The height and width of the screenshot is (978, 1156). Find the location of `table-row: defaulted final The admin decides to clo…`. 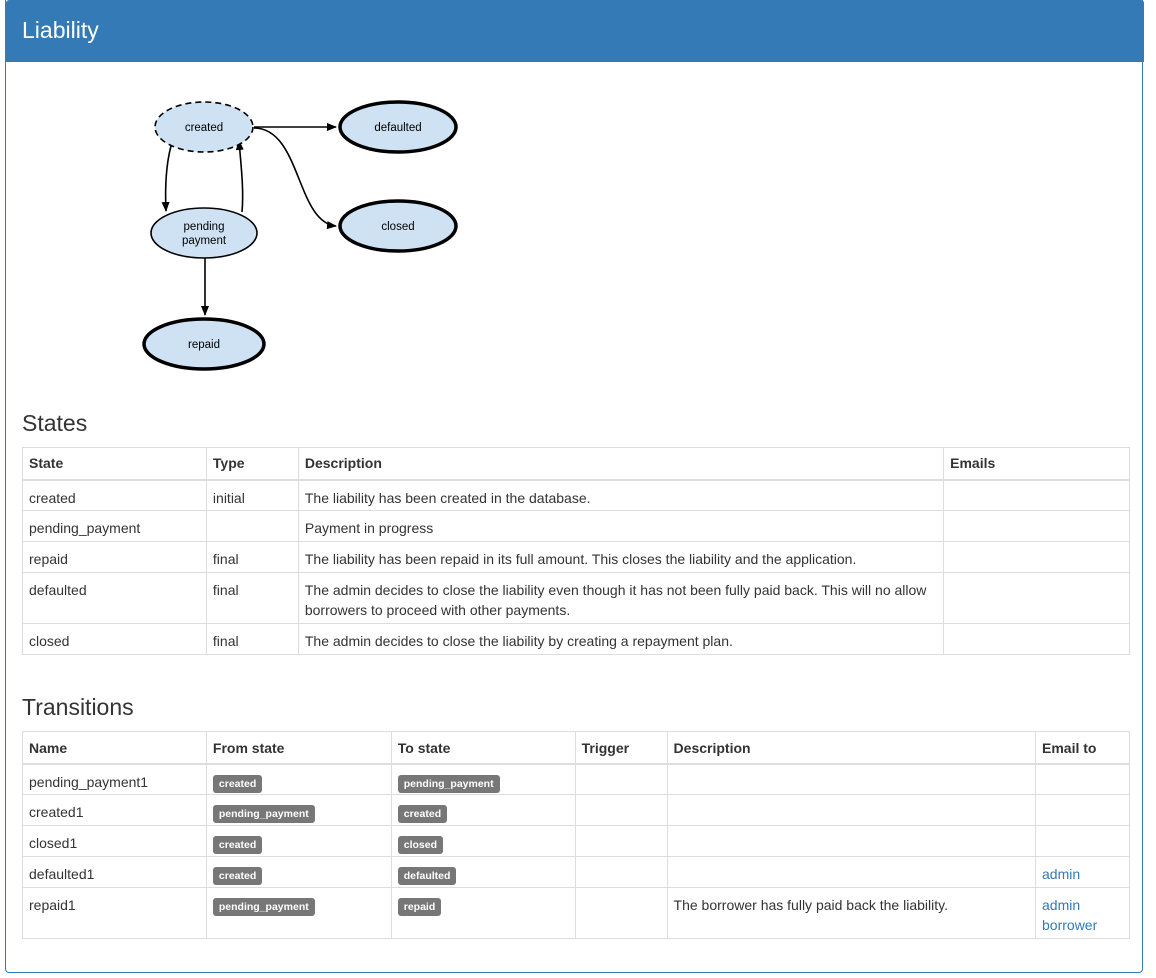

table-row: defaulted final The admin decides to clo… is located at coordinates (576, 598).